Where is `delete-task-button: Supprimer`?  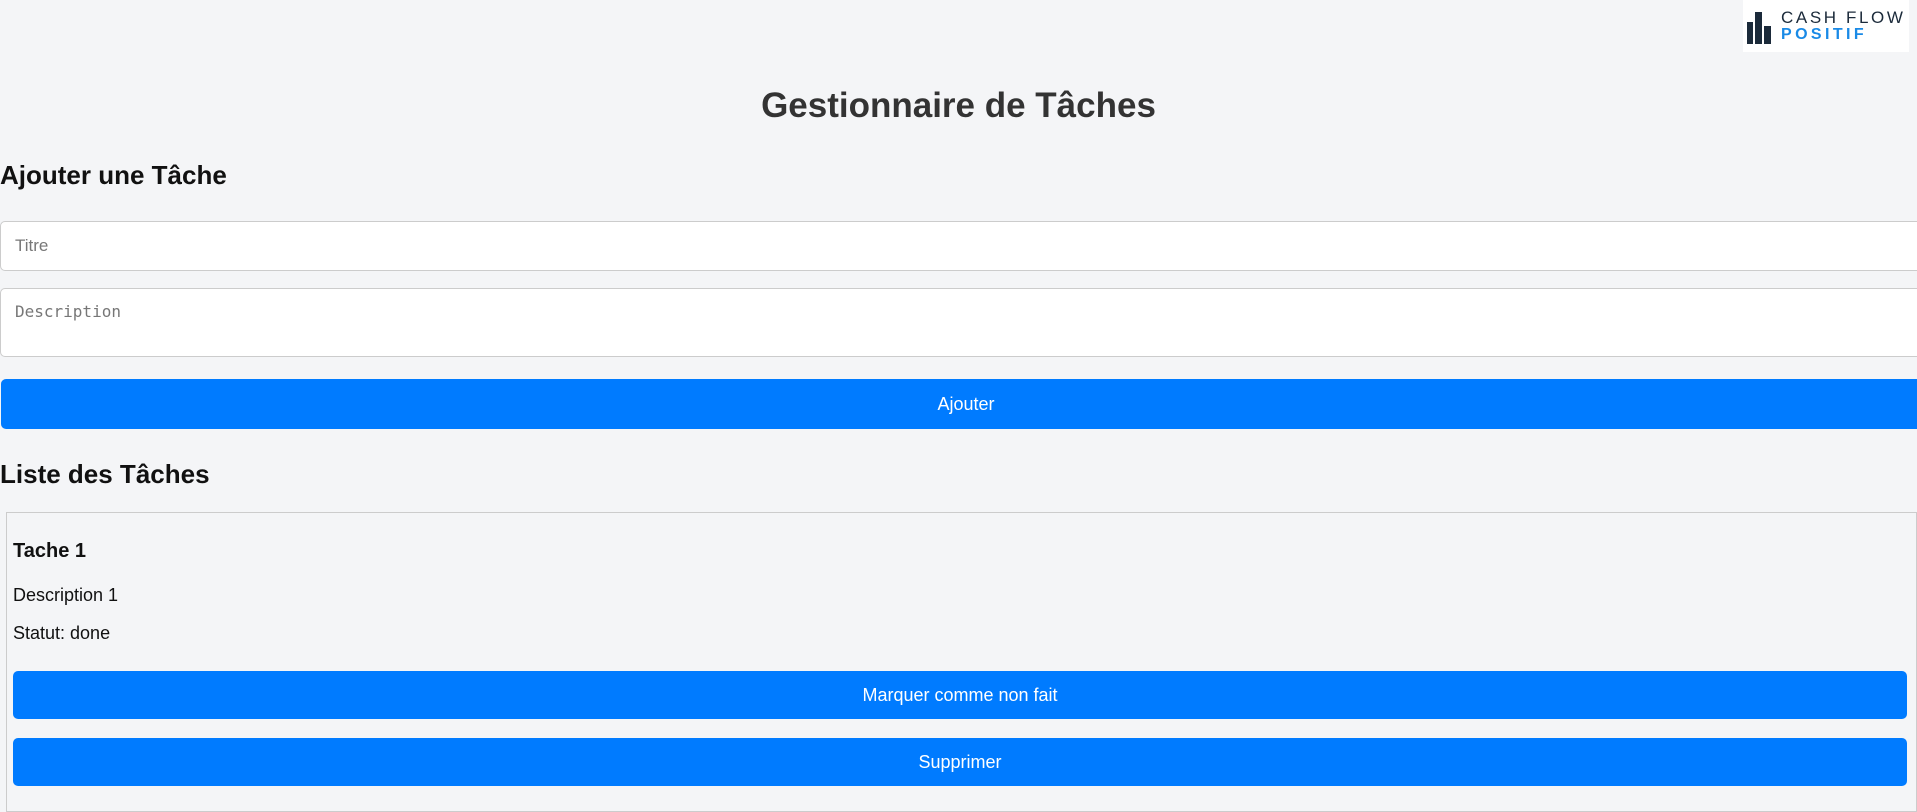
delete-task-button: Supprimer is located at coordinates (960, 762).